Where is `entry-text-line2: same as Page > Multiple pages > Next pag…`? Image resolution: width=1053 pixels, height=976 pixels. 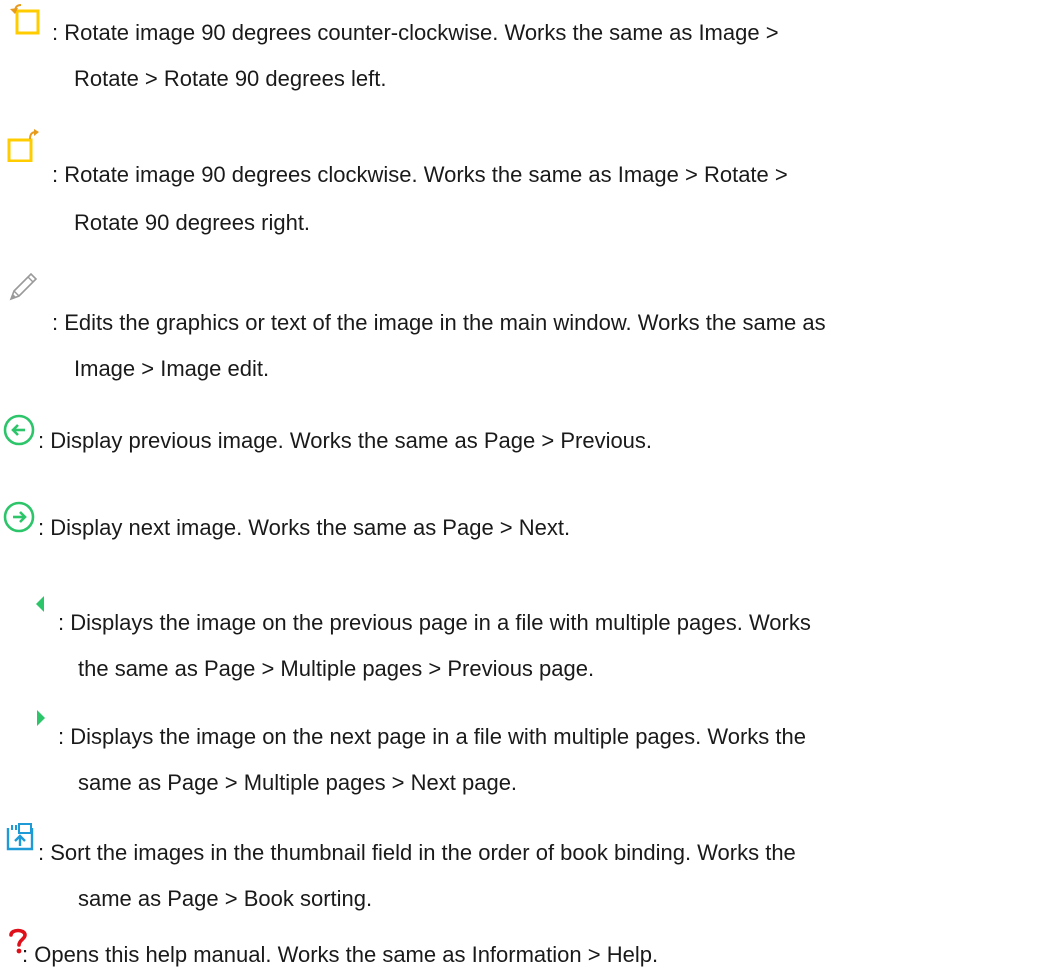 entry-text-line2: same as Page > Multiple pages > Next pag… is located at coordinates (298, 782).